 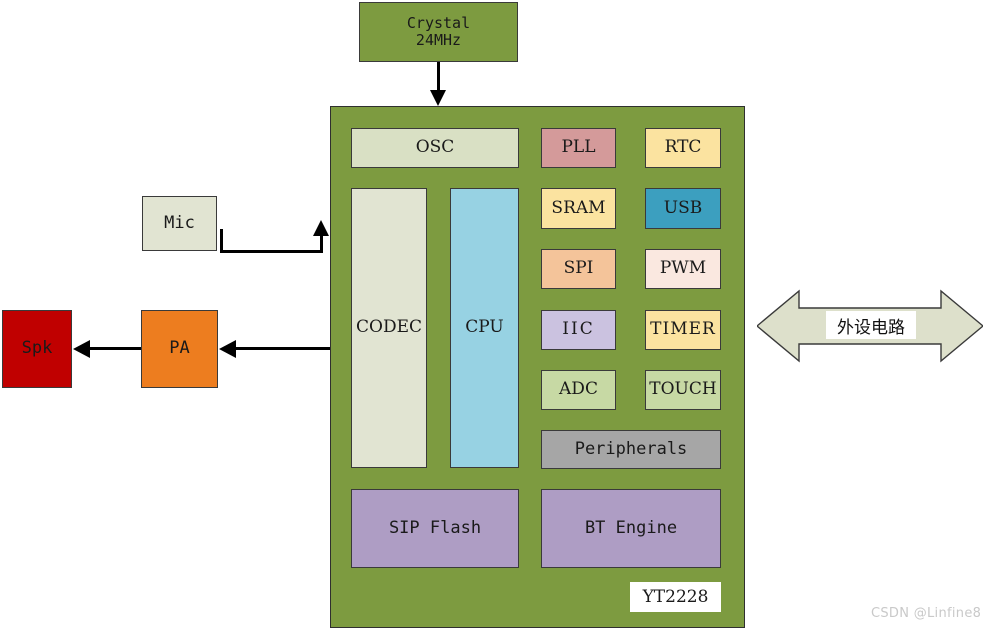 What do you see at coordinates (683, 269) in the screenshot?
I see `block-pwm: PWM` at bounding box center [683, 269].